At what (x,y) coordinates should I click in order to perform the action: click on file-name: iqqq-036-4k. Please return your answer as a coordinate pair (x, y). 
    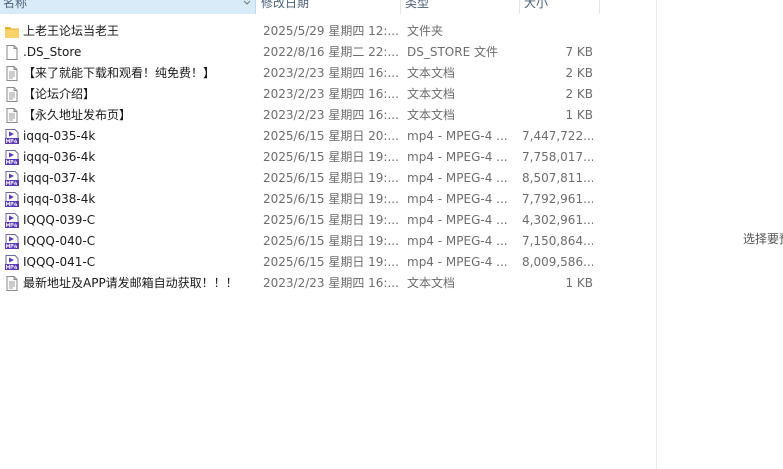
    Looking at the image, I should click on (59, 157).